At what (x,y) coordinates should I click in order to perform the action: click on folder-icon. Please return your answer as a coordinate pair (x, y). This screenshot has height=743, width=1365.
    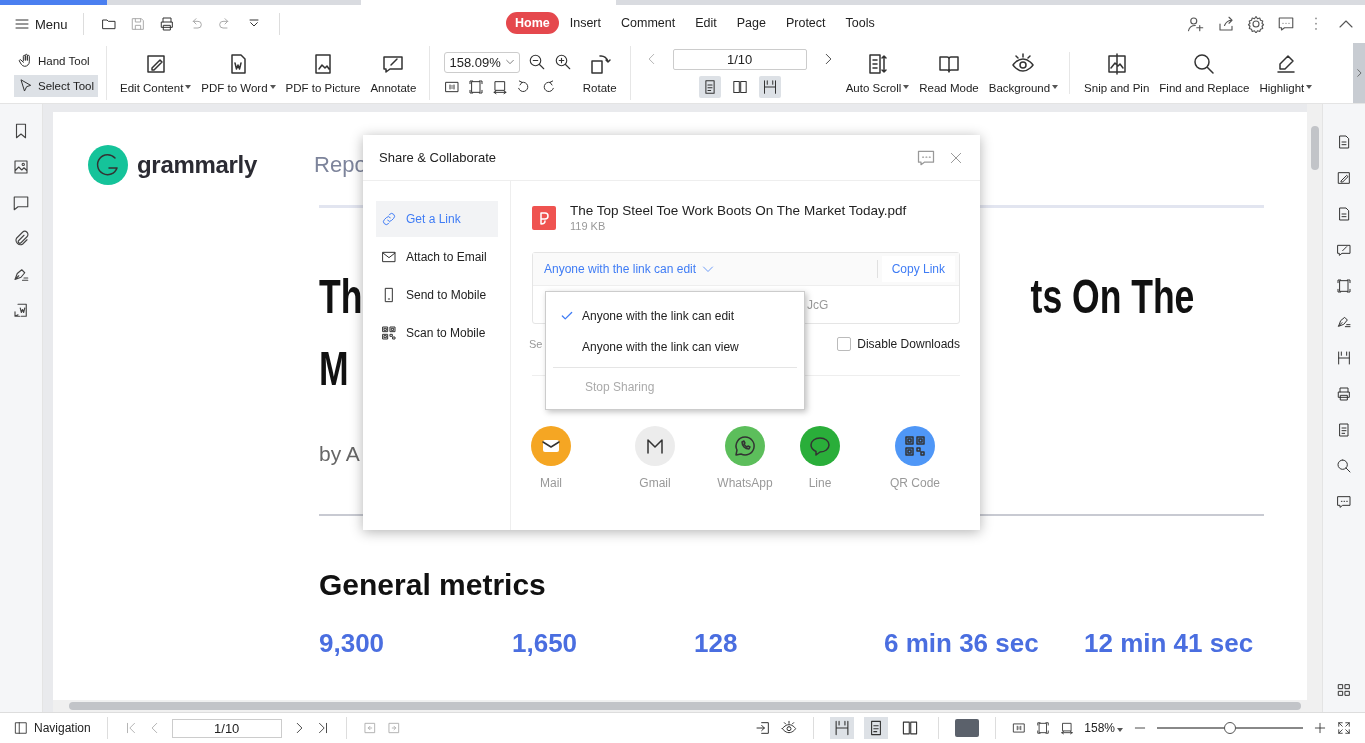
    Looking at the image, I should click on (108, 24).